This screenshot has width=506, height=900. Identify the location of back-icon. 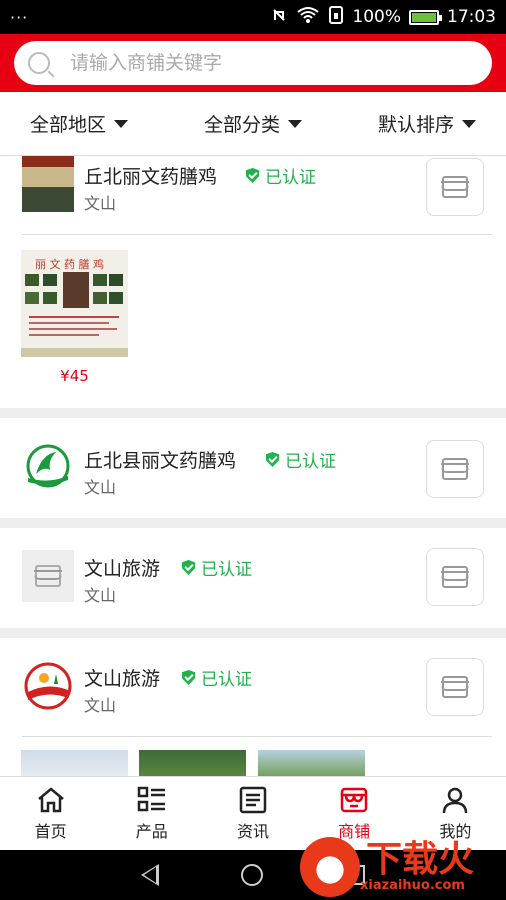
(150, 875).